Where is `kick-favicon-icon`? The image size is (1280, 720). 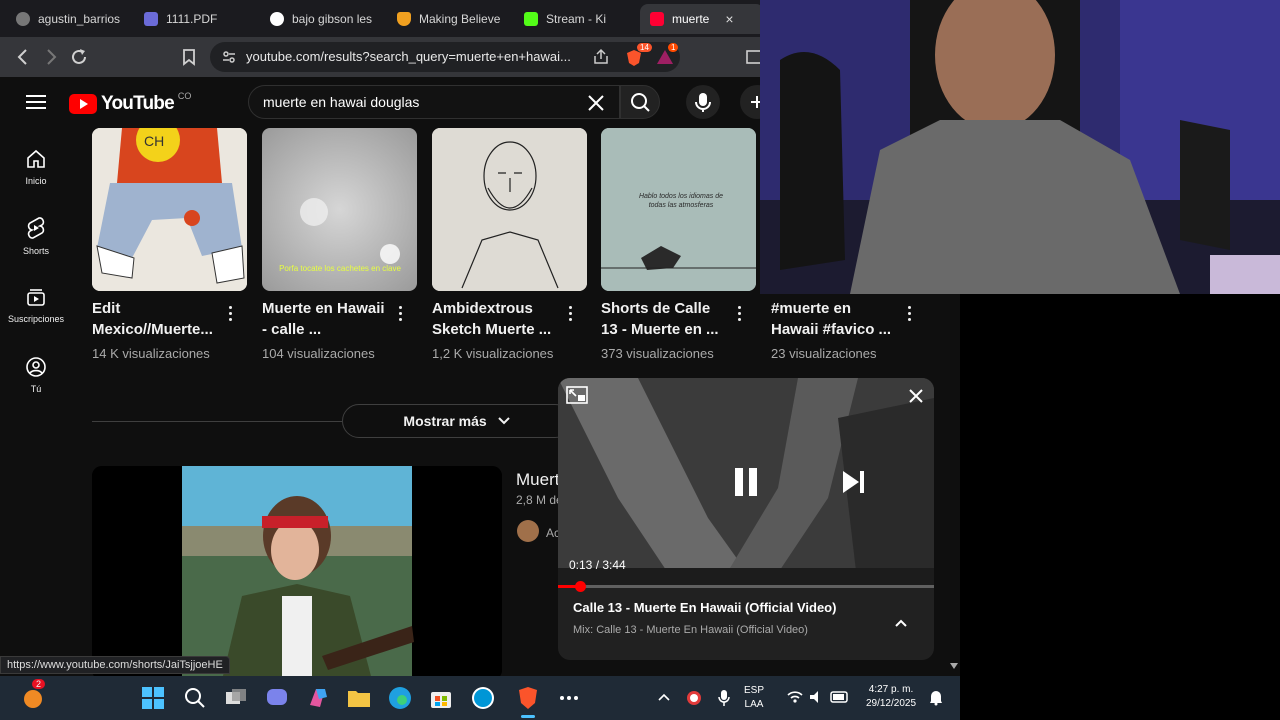 kick-favicon-icon is located at coordinates (531, 19).